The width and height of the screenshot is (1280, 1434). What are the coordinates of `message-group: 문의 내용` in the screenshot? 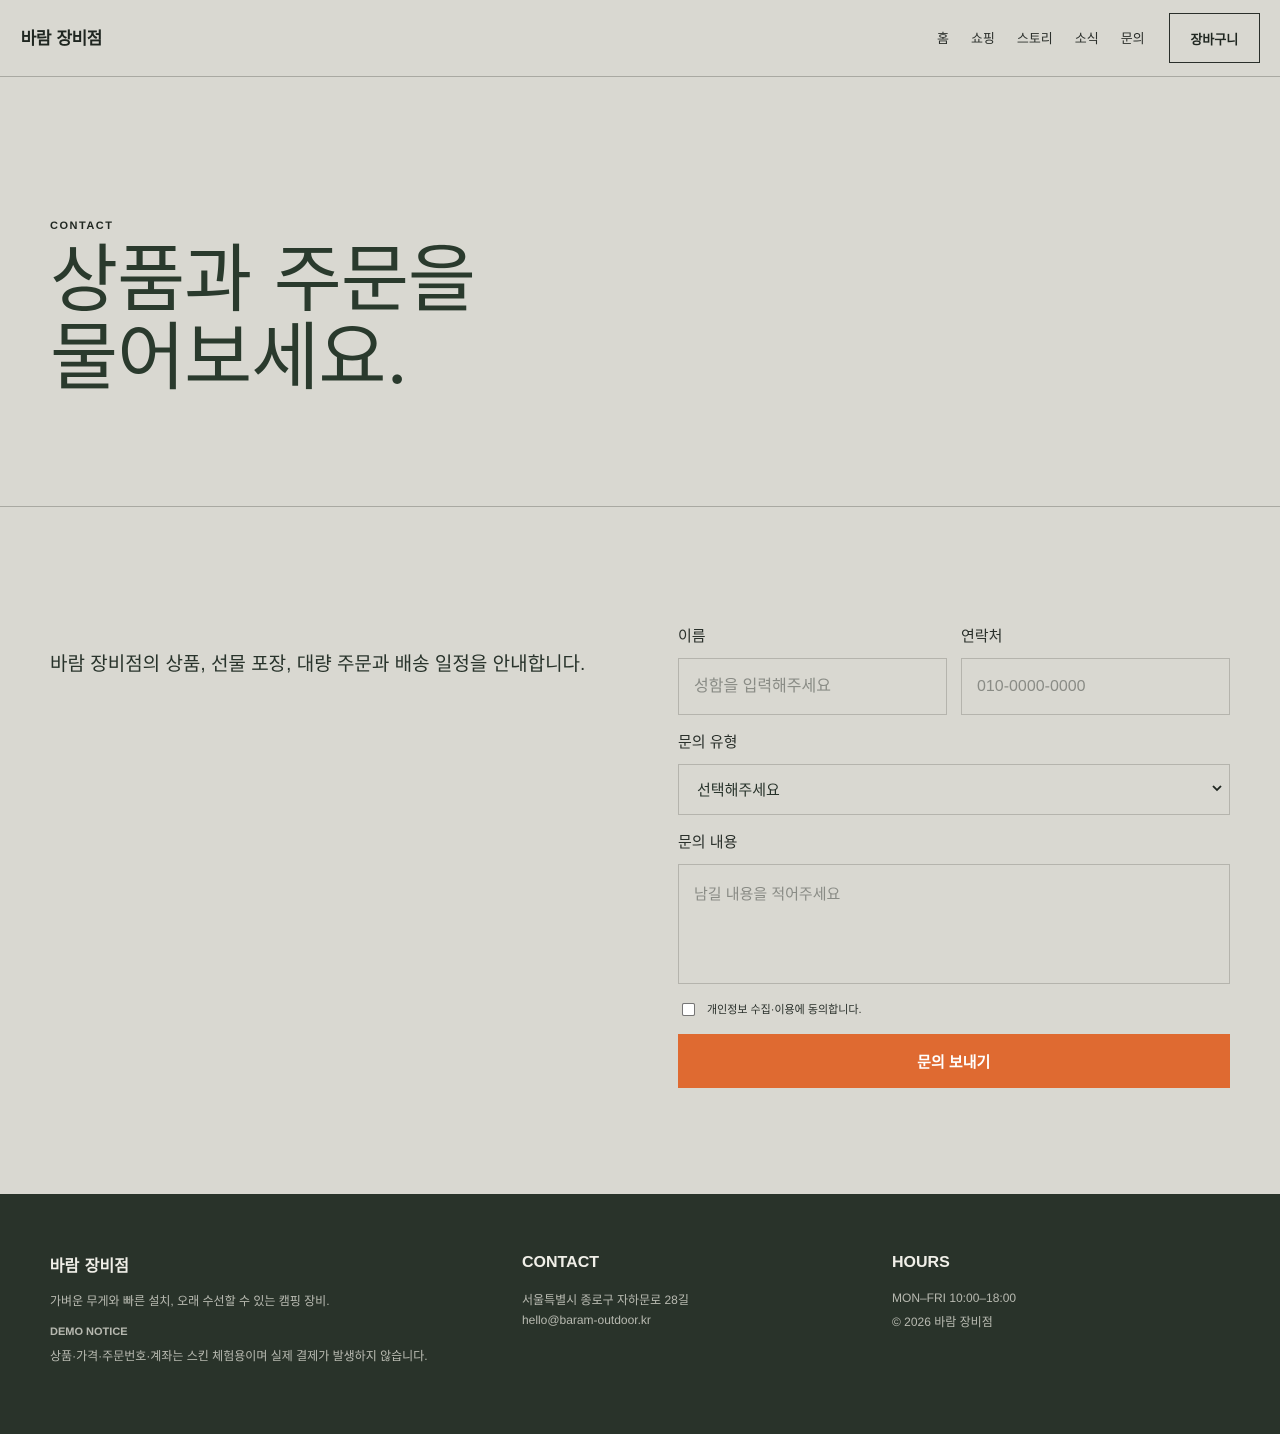 It's located at (954, 910).